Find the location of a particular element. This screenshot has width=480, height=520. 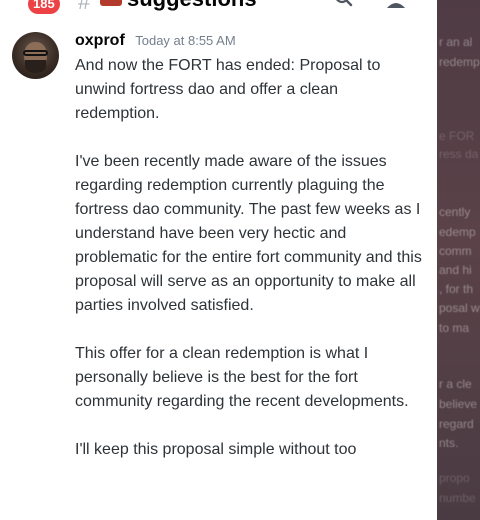

avatar-glasses is located at coordinates (35, 53).